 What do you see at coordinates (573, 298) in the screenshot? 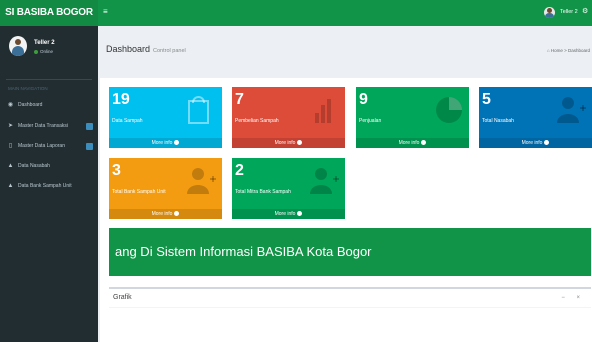
I see `panel-tools: − ×` at bounding box center [573, 298].